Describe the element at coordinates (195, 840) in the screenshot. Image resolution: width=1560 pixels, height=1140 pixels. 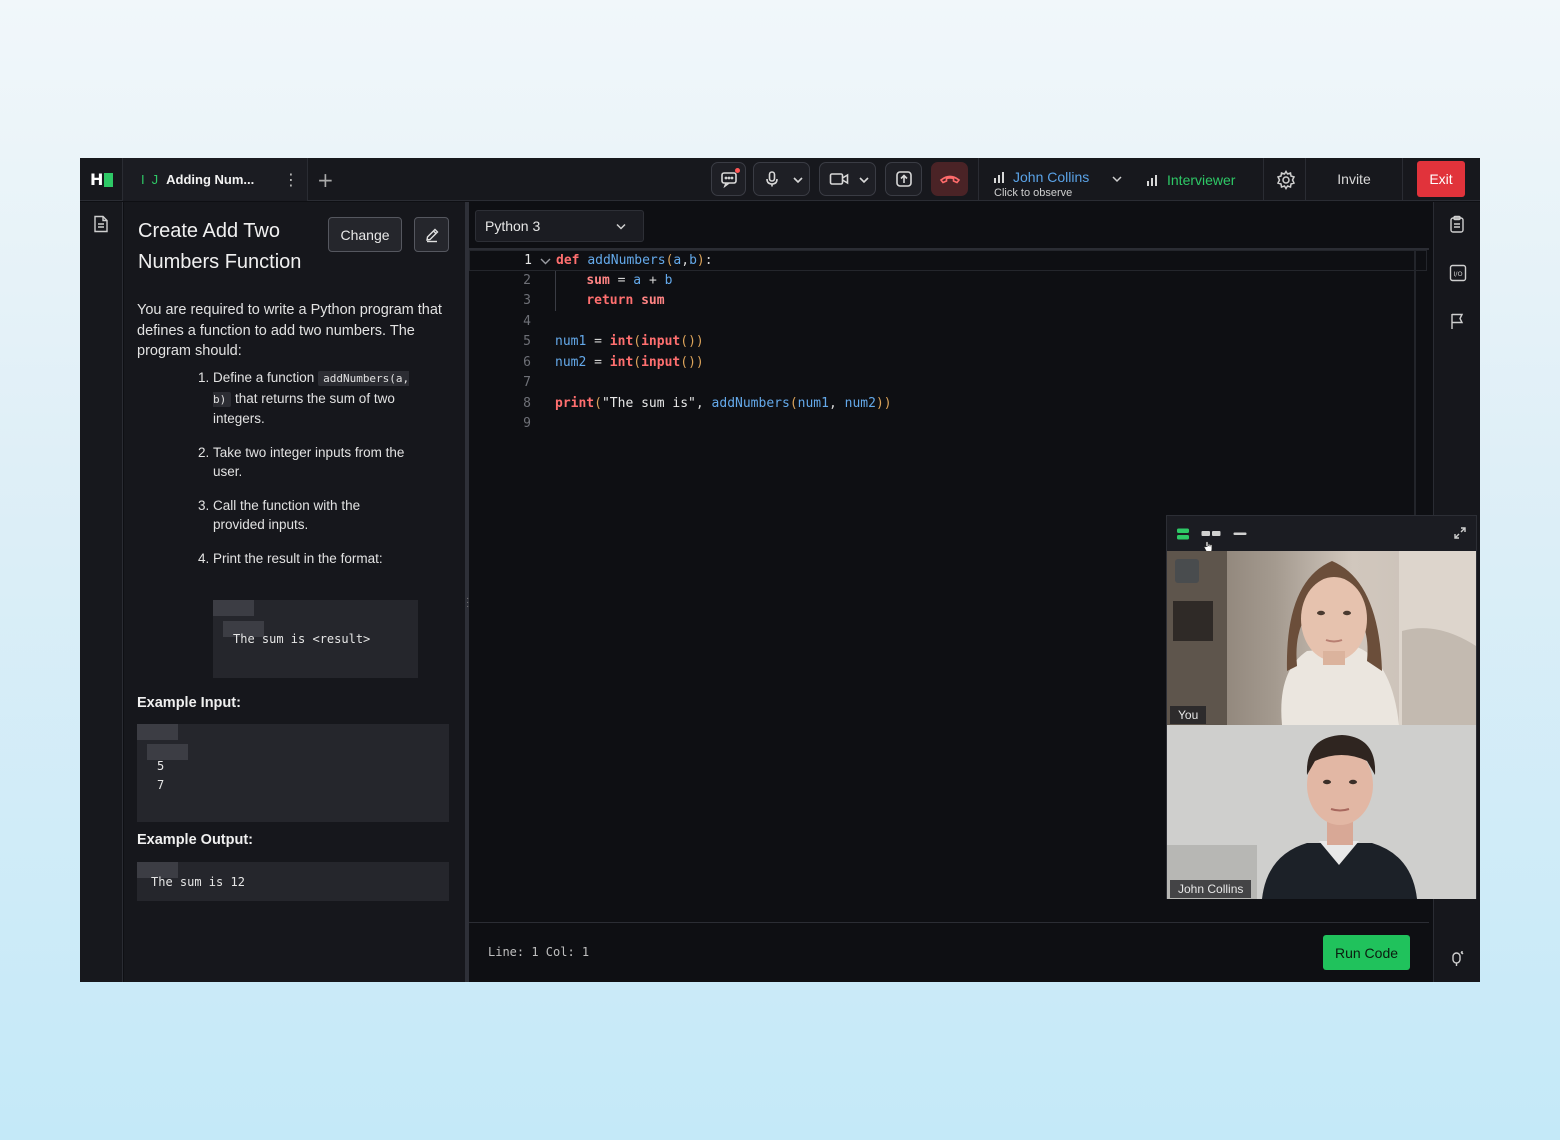
I see `example-output-heading: Example Output:` at that location.